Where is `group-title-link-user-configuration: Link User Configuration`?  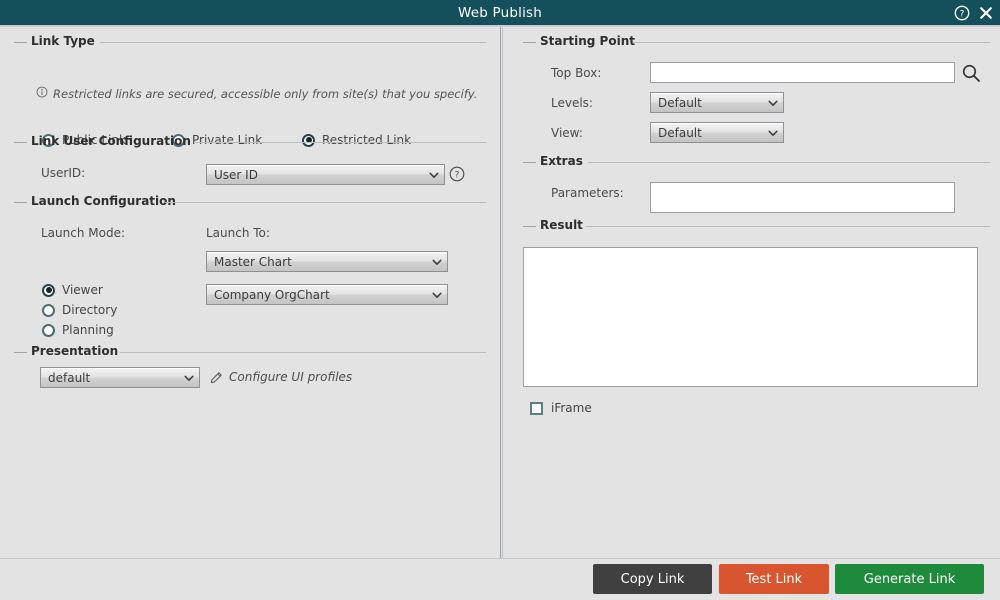 group-title-link-user-configuration: Link User Configuration is located at coordinates (111, 141).